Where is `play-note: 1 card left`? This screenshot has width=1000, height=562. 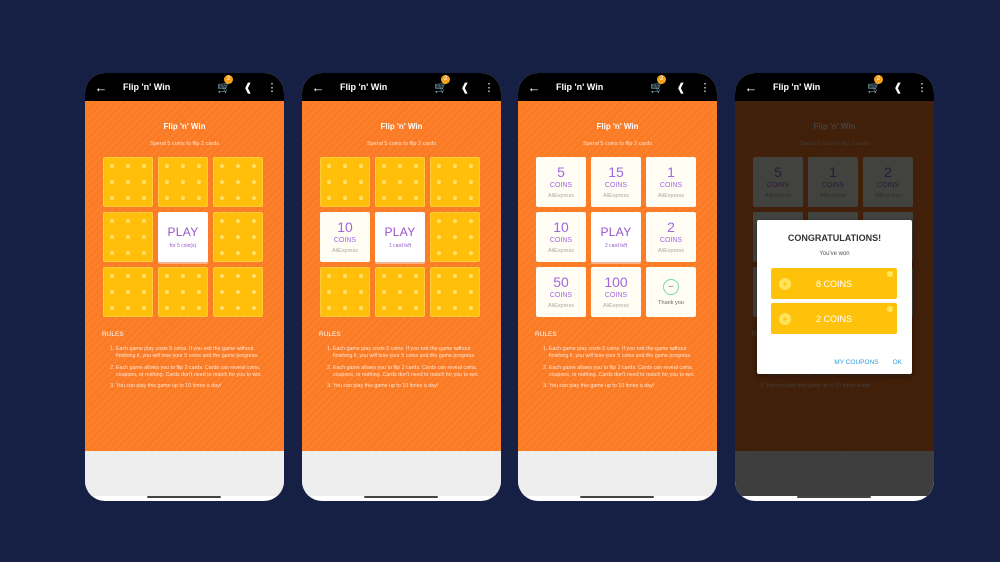 play-note: 1 card left is located at coordinates (400, 246).